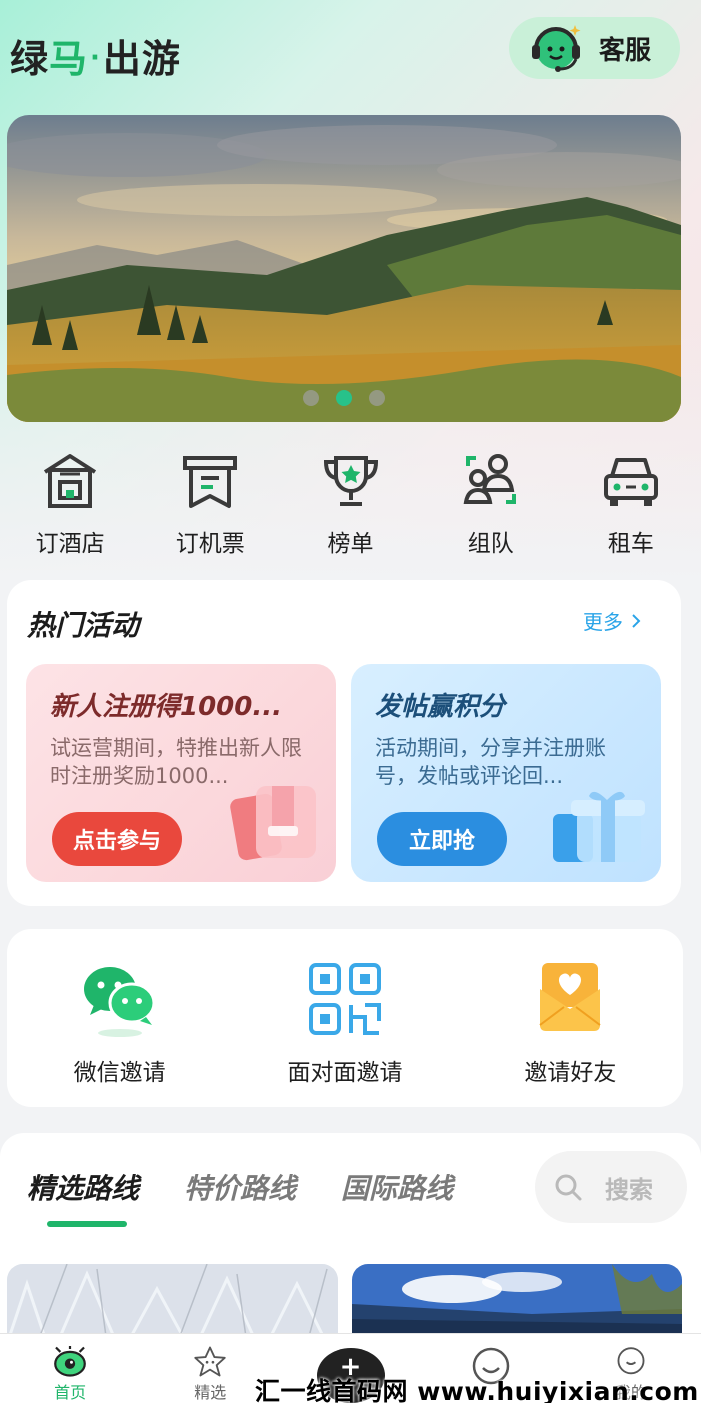 The image size is (701, 1403). What do you see at coordinates (636, 622) in the screenshot?
I see `chevron-right-icon` at bounding box center [636, 622].